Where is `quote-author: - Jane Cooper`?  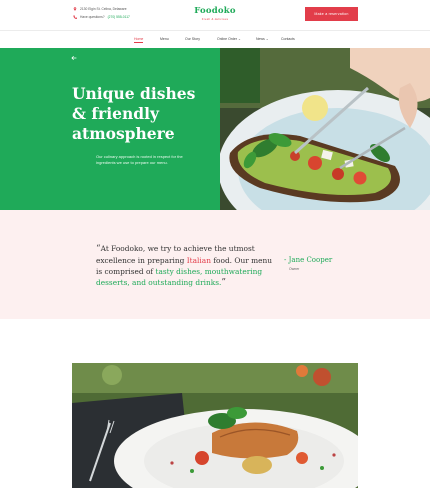
quote-author: - Jane Cooper is located at coordinates (308, 260).